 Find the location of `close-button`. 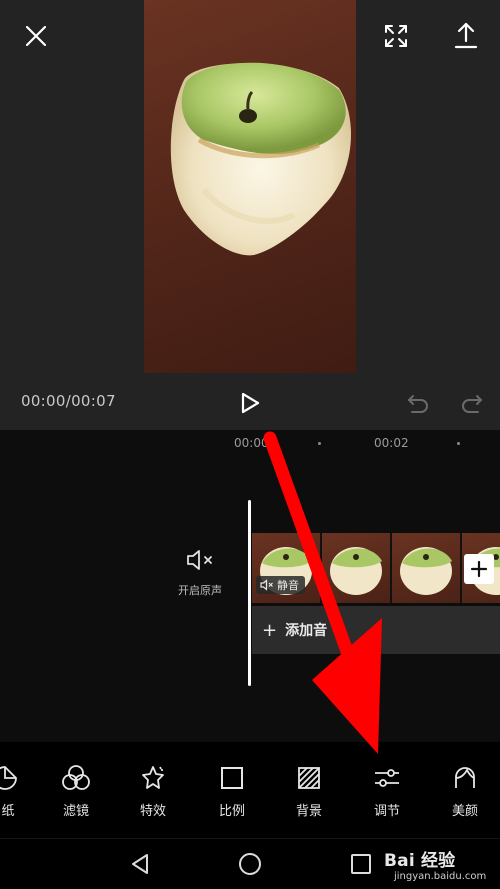

close-button is located at coordinates (36, 36).